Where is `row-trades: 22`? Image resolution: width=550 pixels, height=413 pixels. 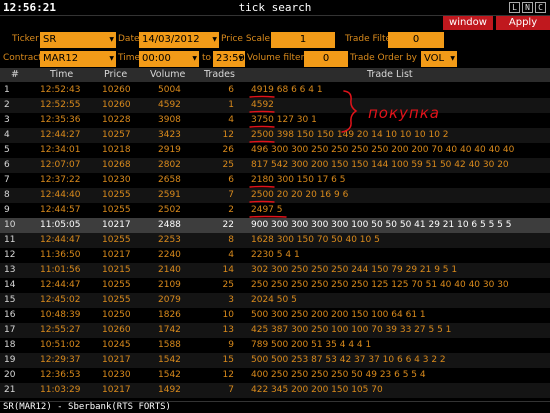 row-trades: 22 is located at coordinates (228, 225).